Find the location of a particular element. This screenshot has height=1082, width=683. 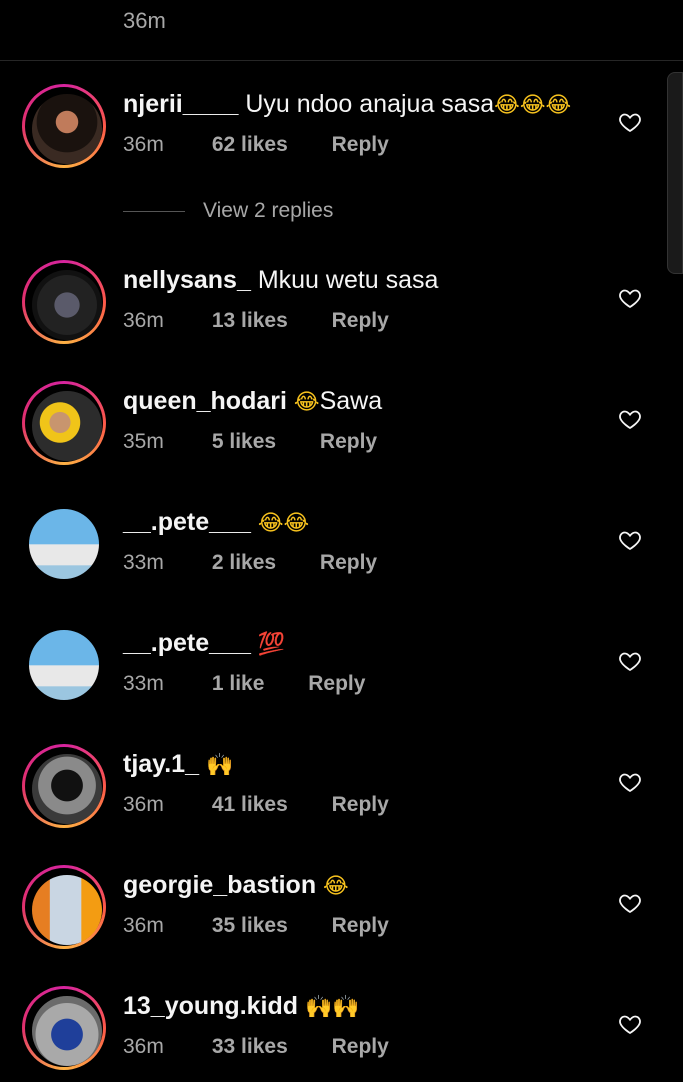

comment-item: georgie_bastion 😂 36m 35 likes Reply is located at coordinates (341, 911).